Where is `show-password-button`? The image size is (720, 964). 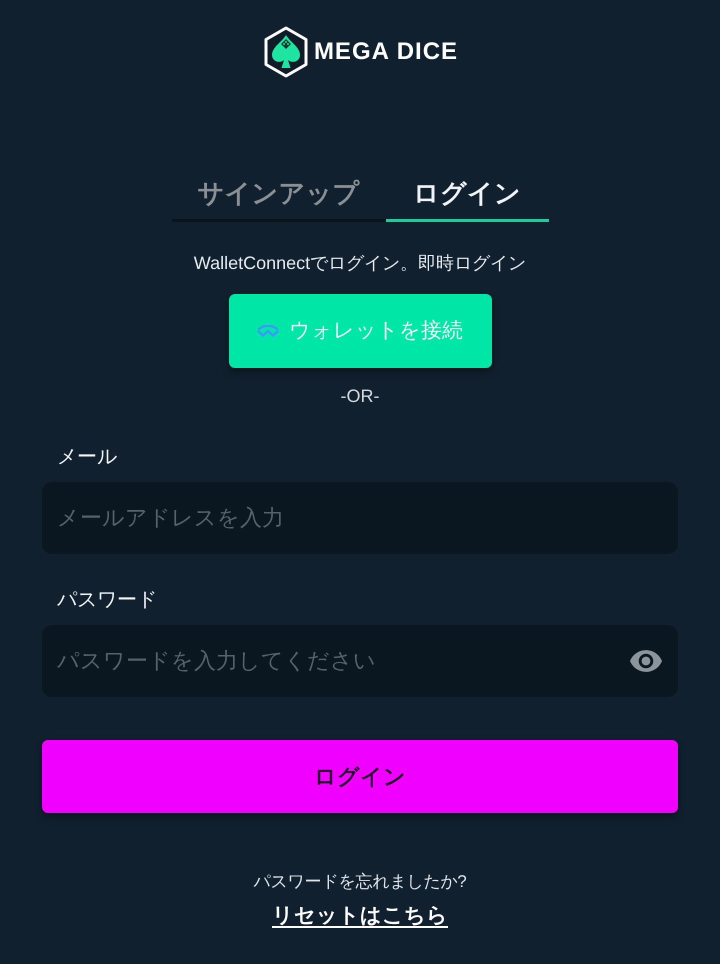
show-password-button is located at coordinates (646, 661).